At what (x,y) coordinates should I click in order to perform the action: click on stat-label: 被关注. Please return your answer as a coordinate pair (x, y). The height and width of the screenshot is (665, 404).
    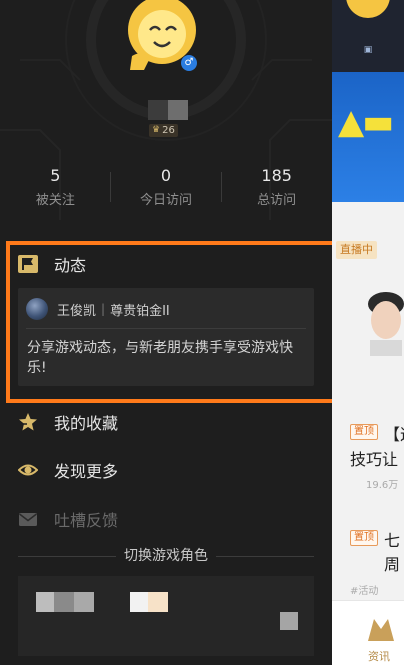
    Looking at the image, I should click on (55, 200).